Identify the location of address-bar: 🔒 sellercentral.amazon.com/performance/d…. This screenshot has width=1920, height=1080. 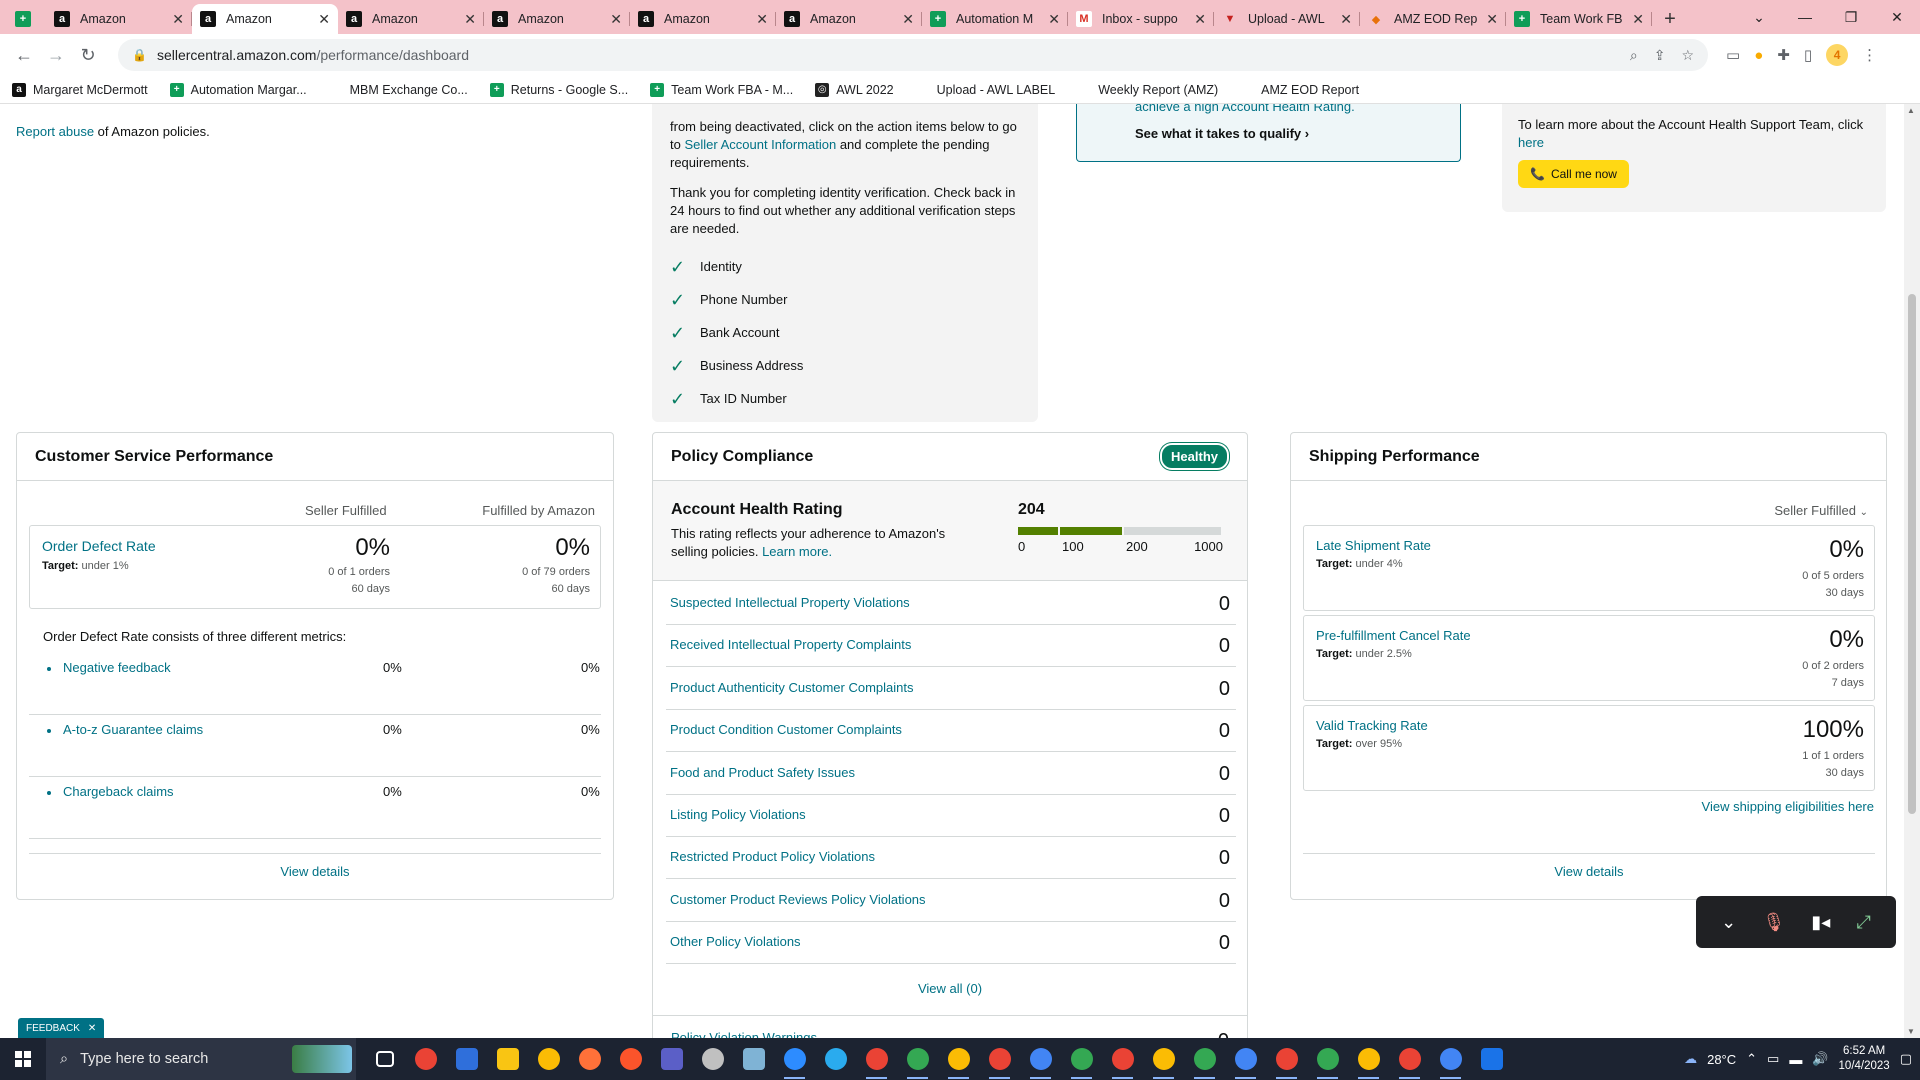
(913, 55).